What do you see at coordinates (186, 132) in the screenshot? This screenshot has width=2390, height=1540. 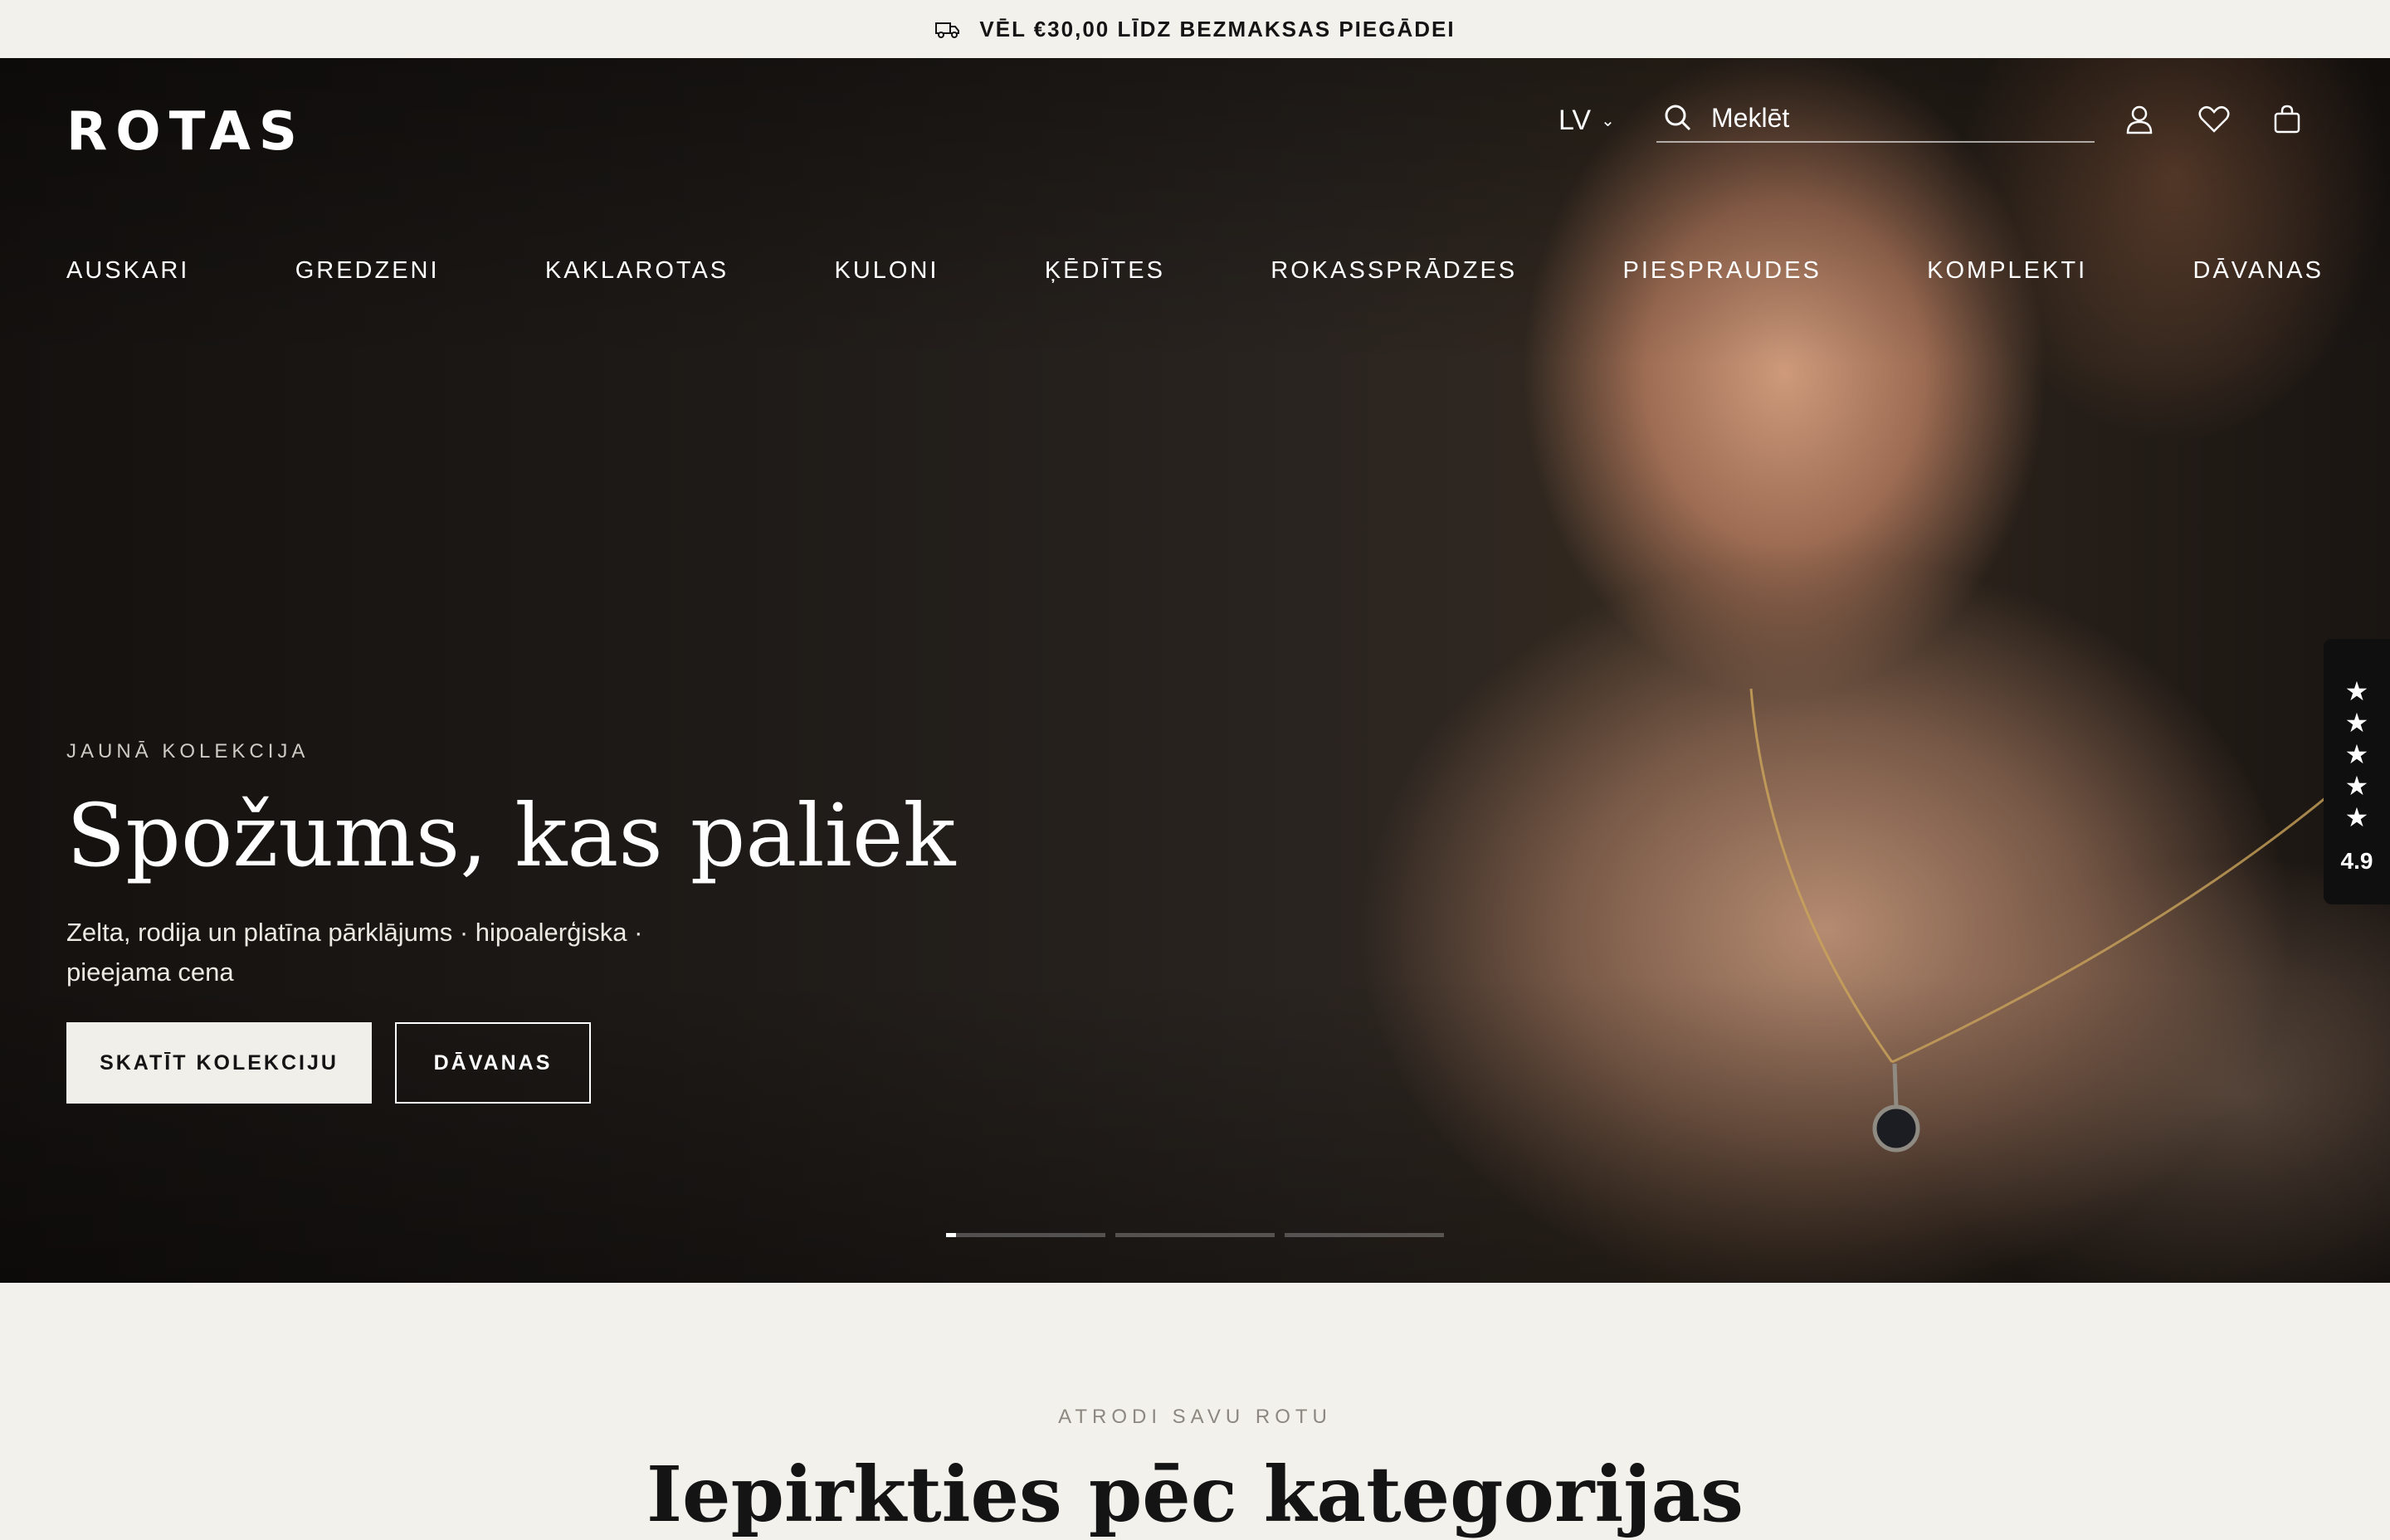 I see `rotas-logo: ROTAS` at bounding box center [186, 132].